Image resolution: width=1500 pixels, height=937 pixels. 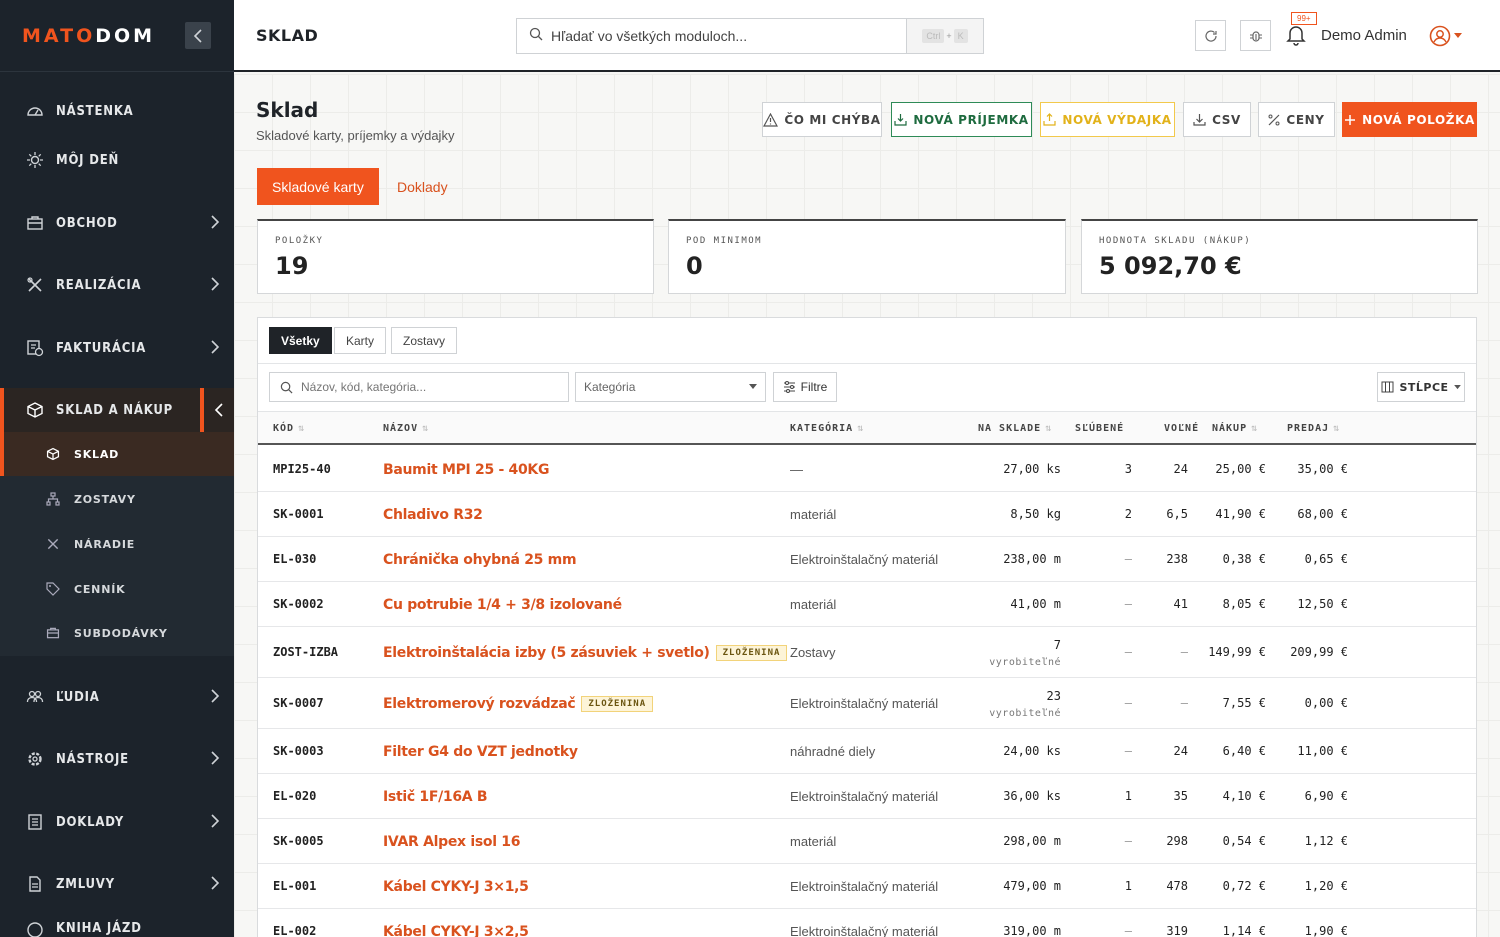 I want to click on warning-icon, so click(x=771, y=119).